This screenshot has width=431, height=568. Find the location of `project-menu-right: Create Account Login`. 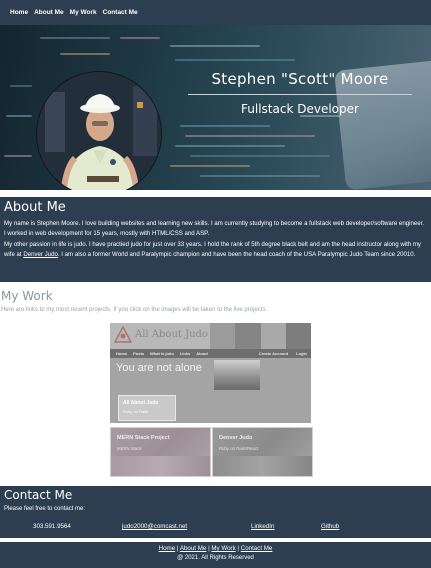

project-menu-right: Create Account Login is located at coordinates (283, 353).